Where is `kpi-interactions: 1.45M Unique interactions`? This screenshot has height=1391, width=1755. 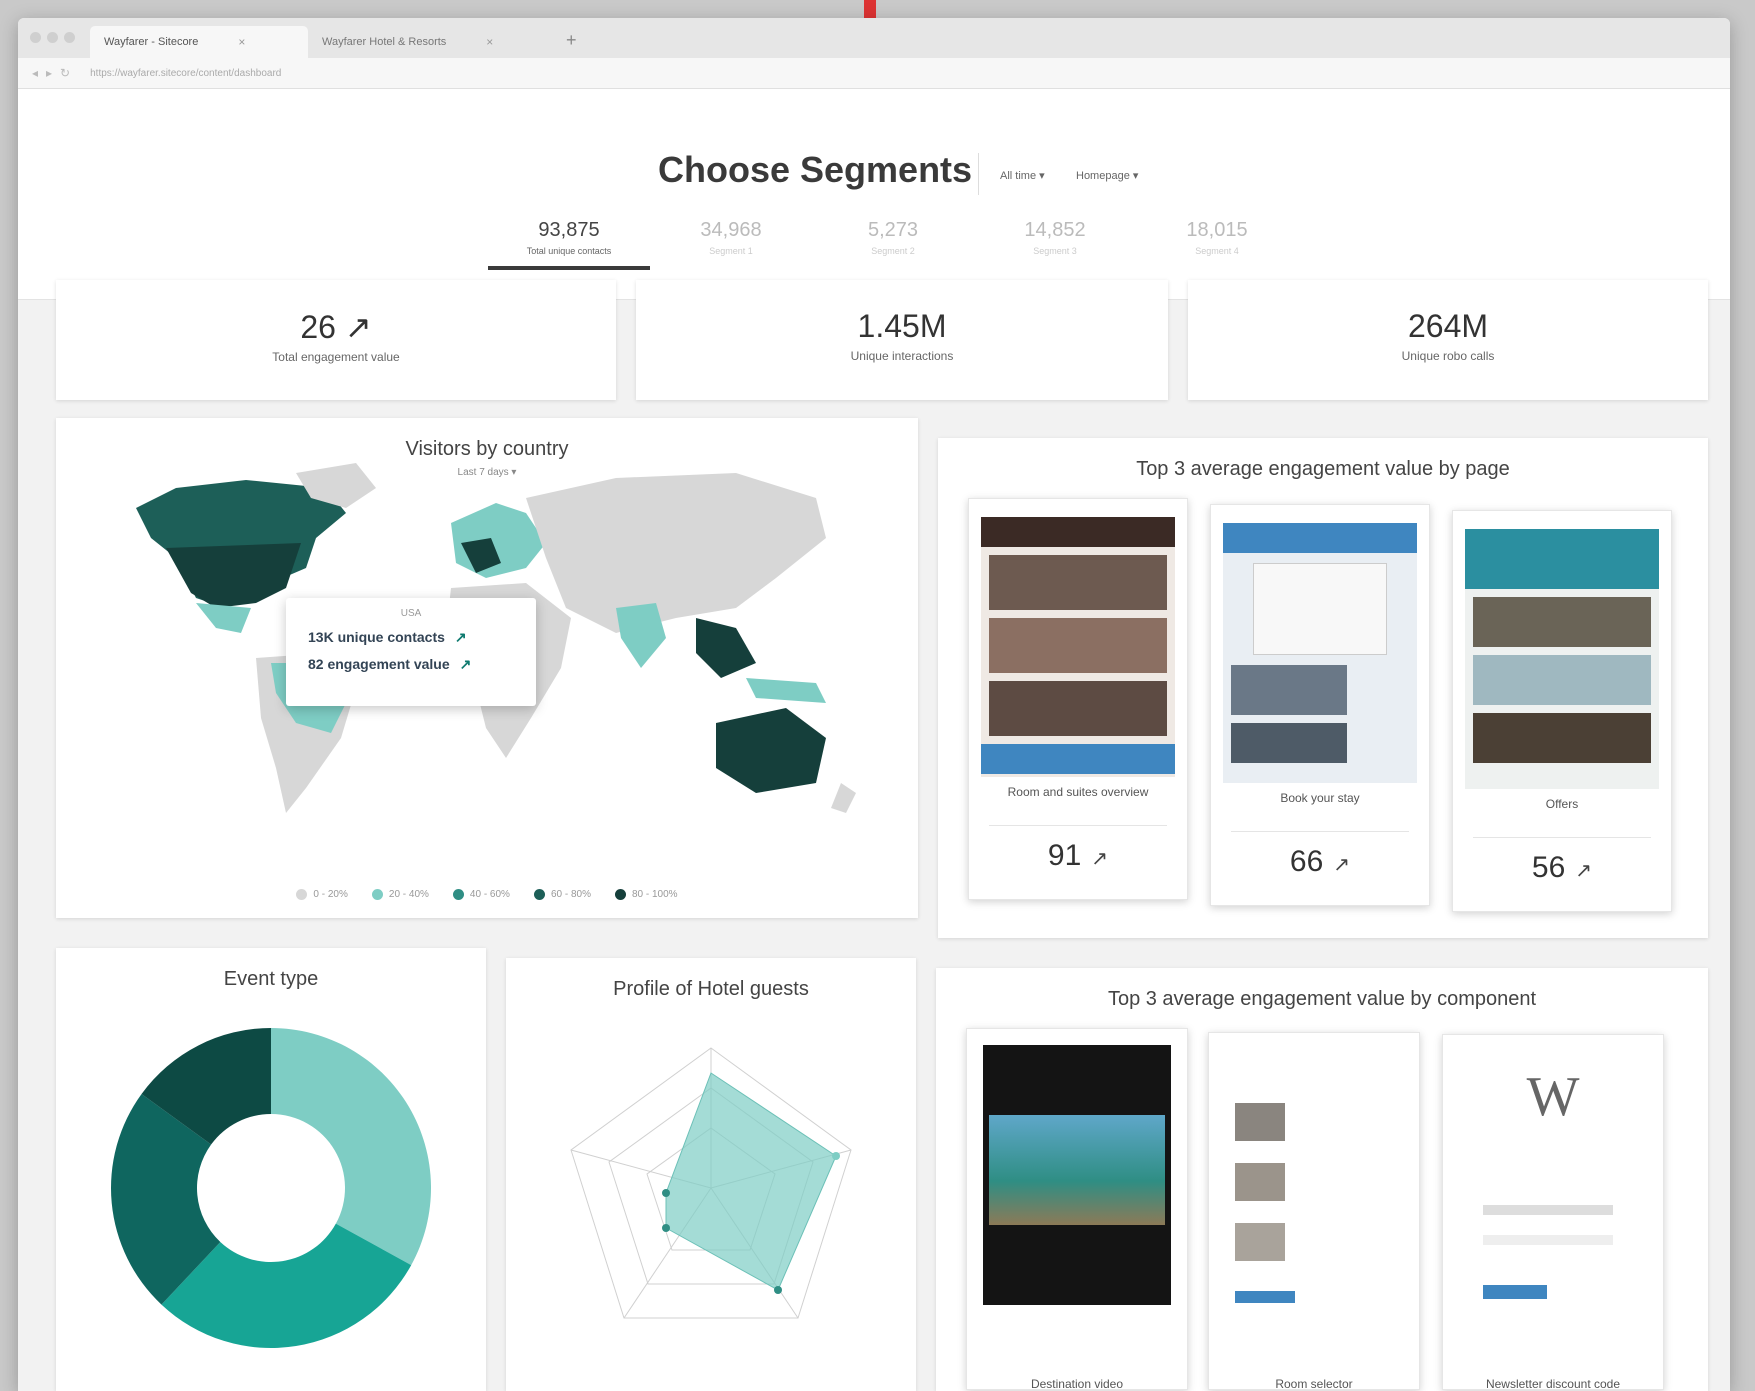
kpi-interactions: 1.45M Unique interactions is located at coordinates (902, 340).